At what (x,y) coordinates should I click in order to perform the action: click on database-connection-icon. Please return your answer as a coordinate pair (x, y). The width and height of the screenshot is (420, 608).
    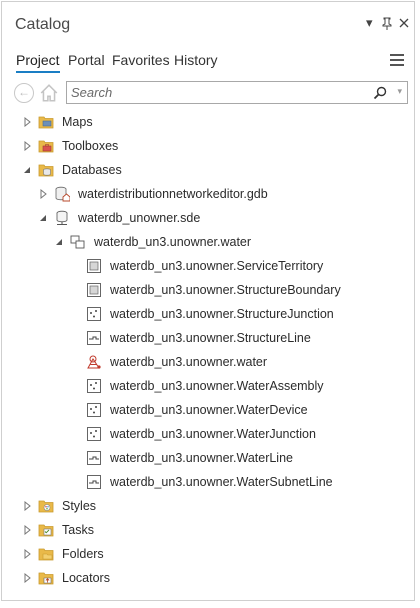
    Looking at the image, I should click on (62, 217).